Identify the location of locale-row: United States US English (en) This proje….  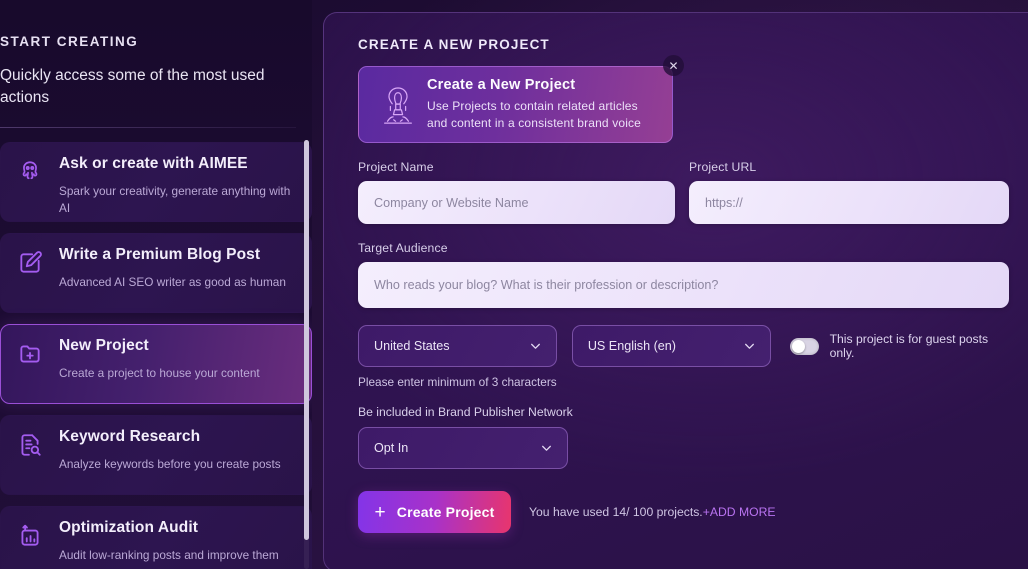
(681, 346).